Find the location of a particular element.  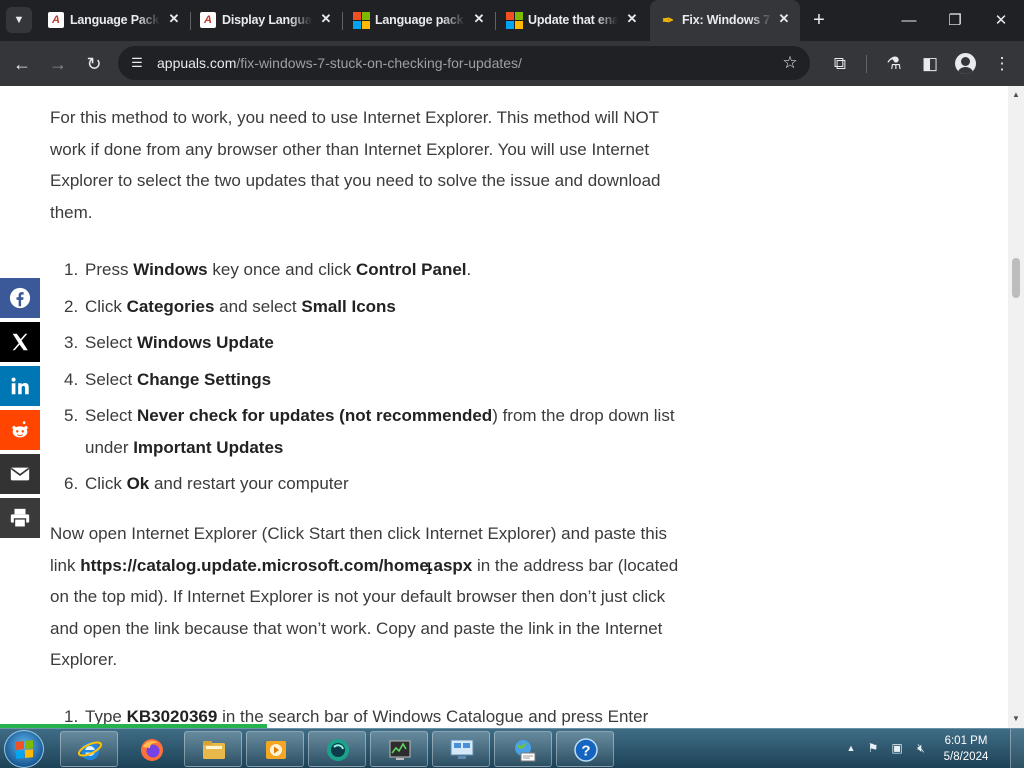

volume-muted-icon: 🔇︎ is located at coordinates (921, 748).